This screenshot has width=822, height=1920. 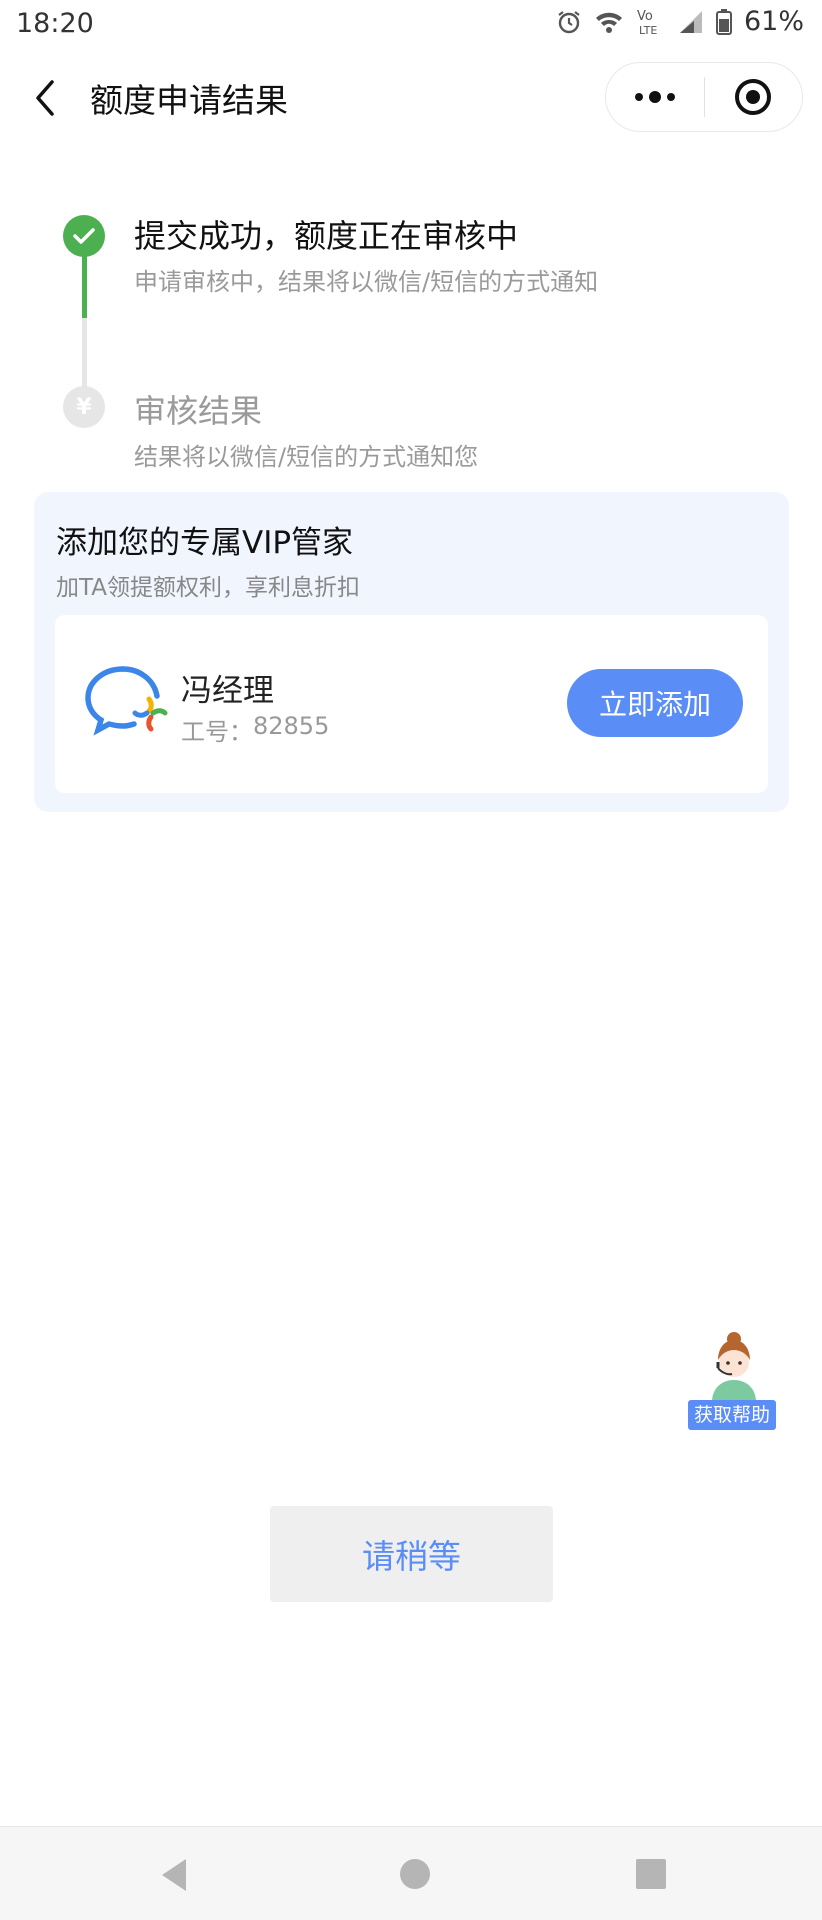 I want to click on more-button, so click(x=655, y=97).